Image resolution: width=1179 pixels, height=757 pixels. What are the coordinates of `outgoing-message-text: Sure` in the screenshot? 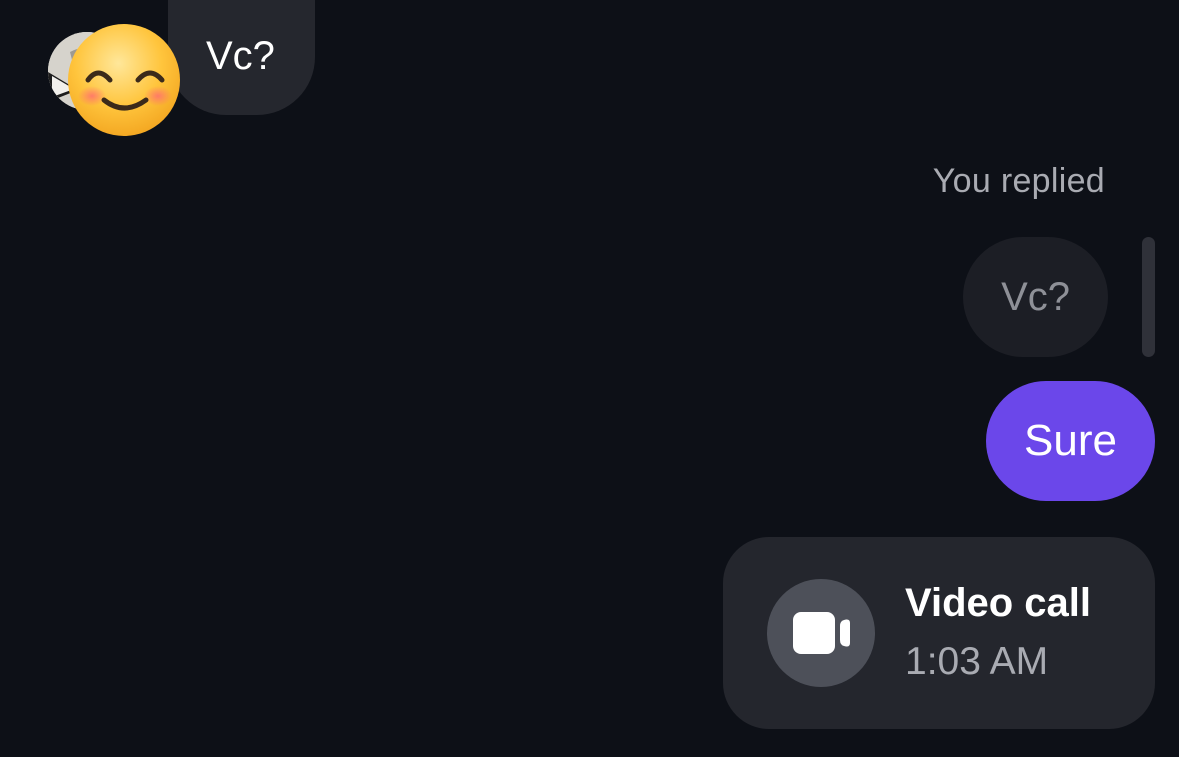 It's located at (1070, 440).